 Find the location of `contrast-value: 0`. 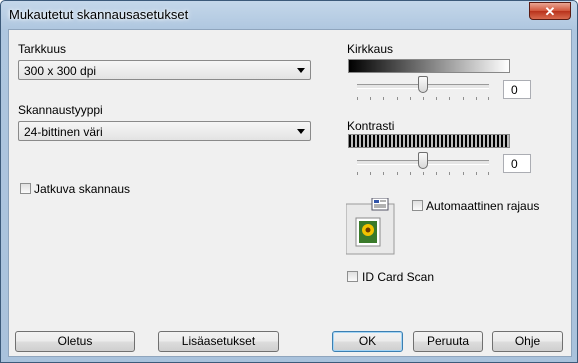

contrast-value: 0 is located at coordinates (514, 164).